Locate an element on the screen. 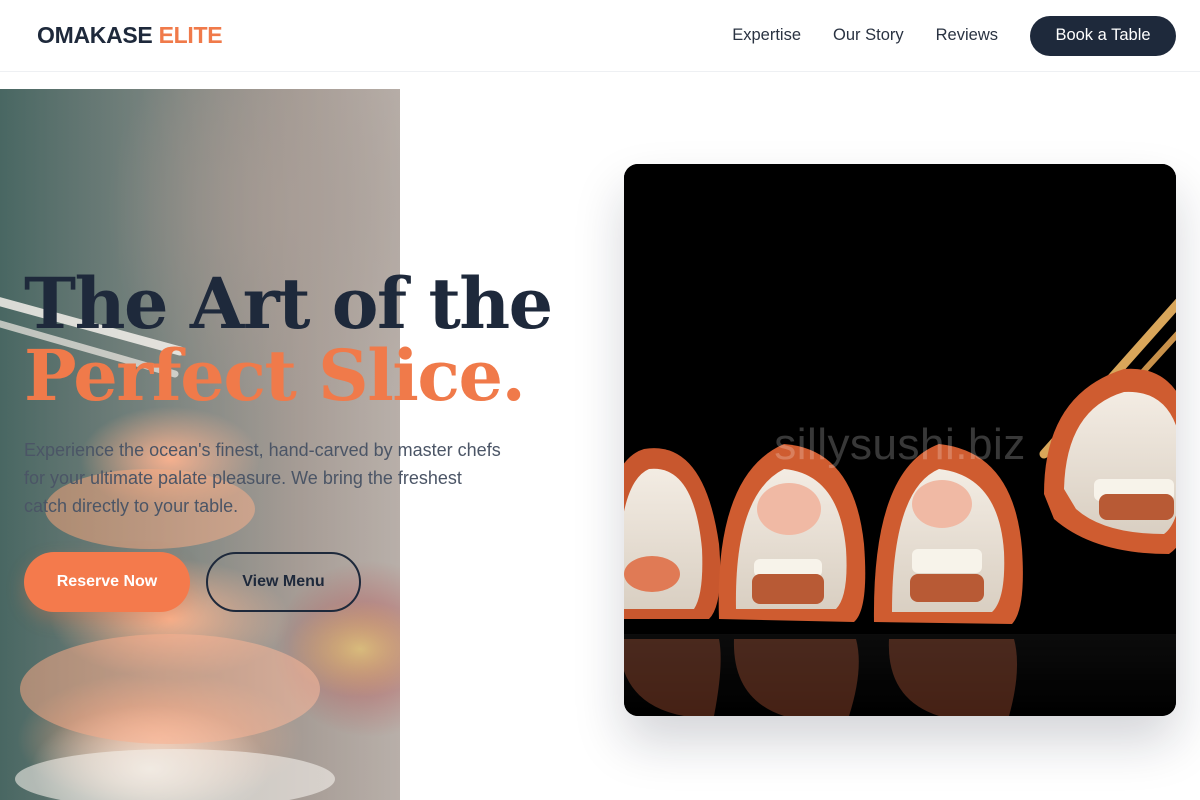 The height and width of the screenshot is (800, 1200). main-nav: Expertise Our Story Reviews Book a Table is located at coordinates (954, 35).